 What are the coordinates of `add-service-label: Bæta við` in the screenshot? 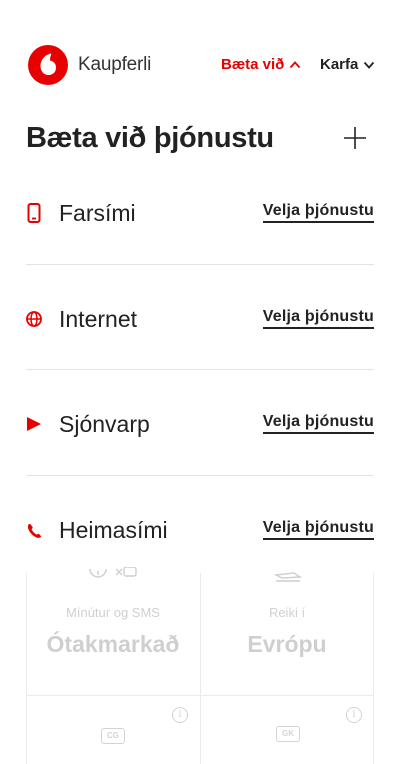 It's located at (253, 64).